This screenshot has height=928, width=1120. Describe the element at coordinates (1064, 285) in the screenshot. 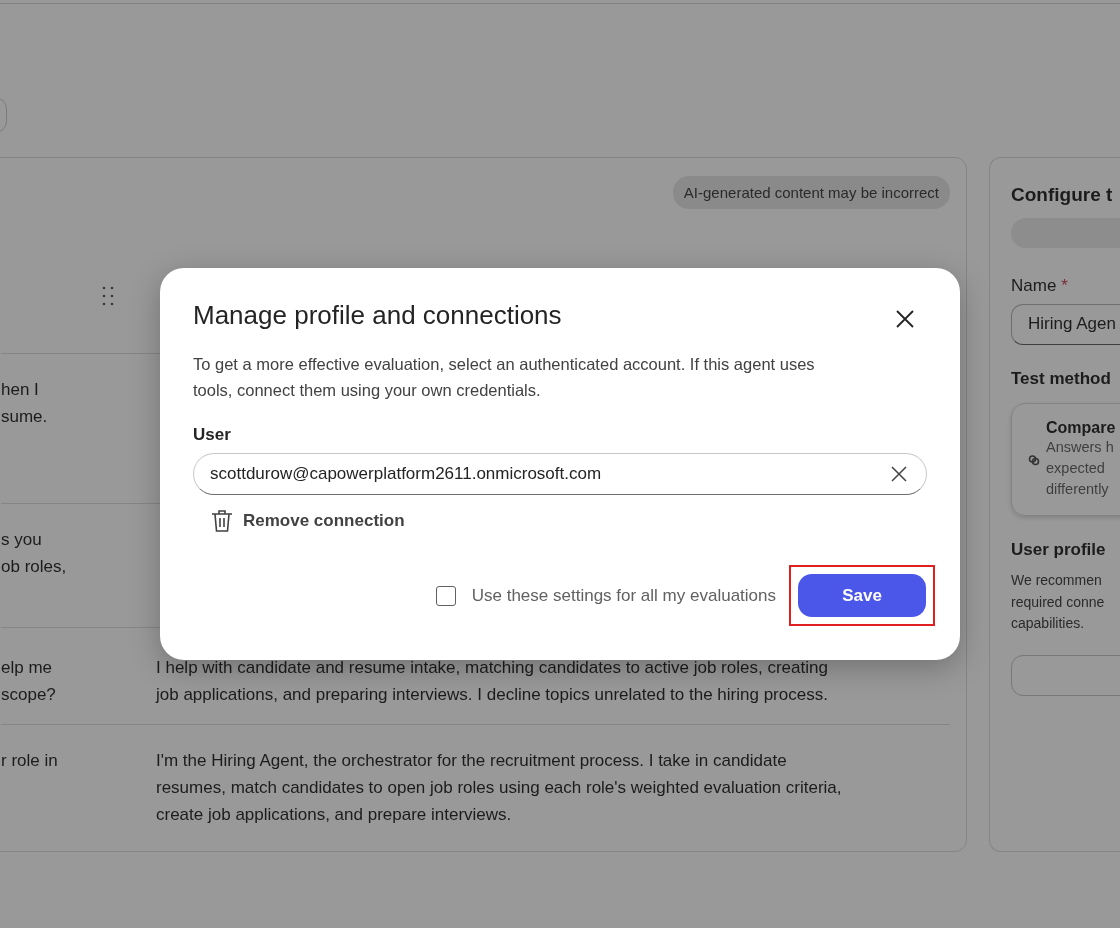

I see `required-mark: *` at that location.